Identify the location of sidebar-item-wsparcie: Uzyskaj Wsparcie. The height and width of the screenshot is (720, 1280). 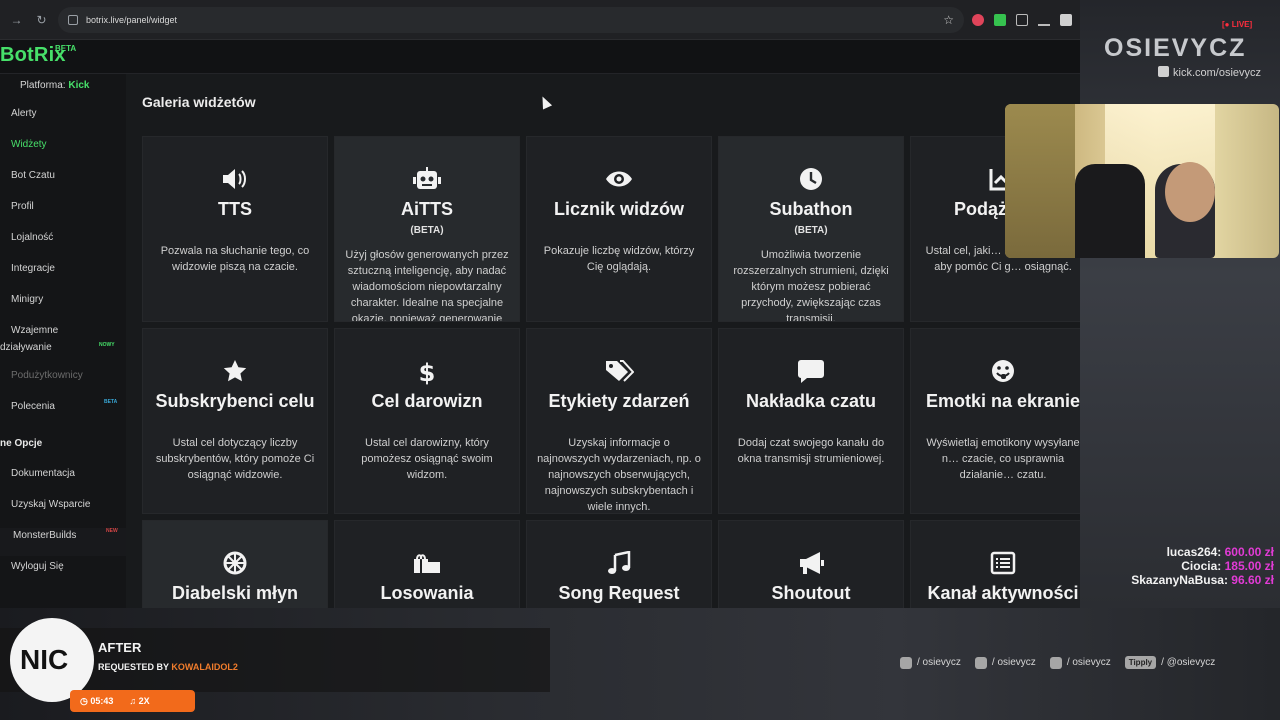
(50, 504).